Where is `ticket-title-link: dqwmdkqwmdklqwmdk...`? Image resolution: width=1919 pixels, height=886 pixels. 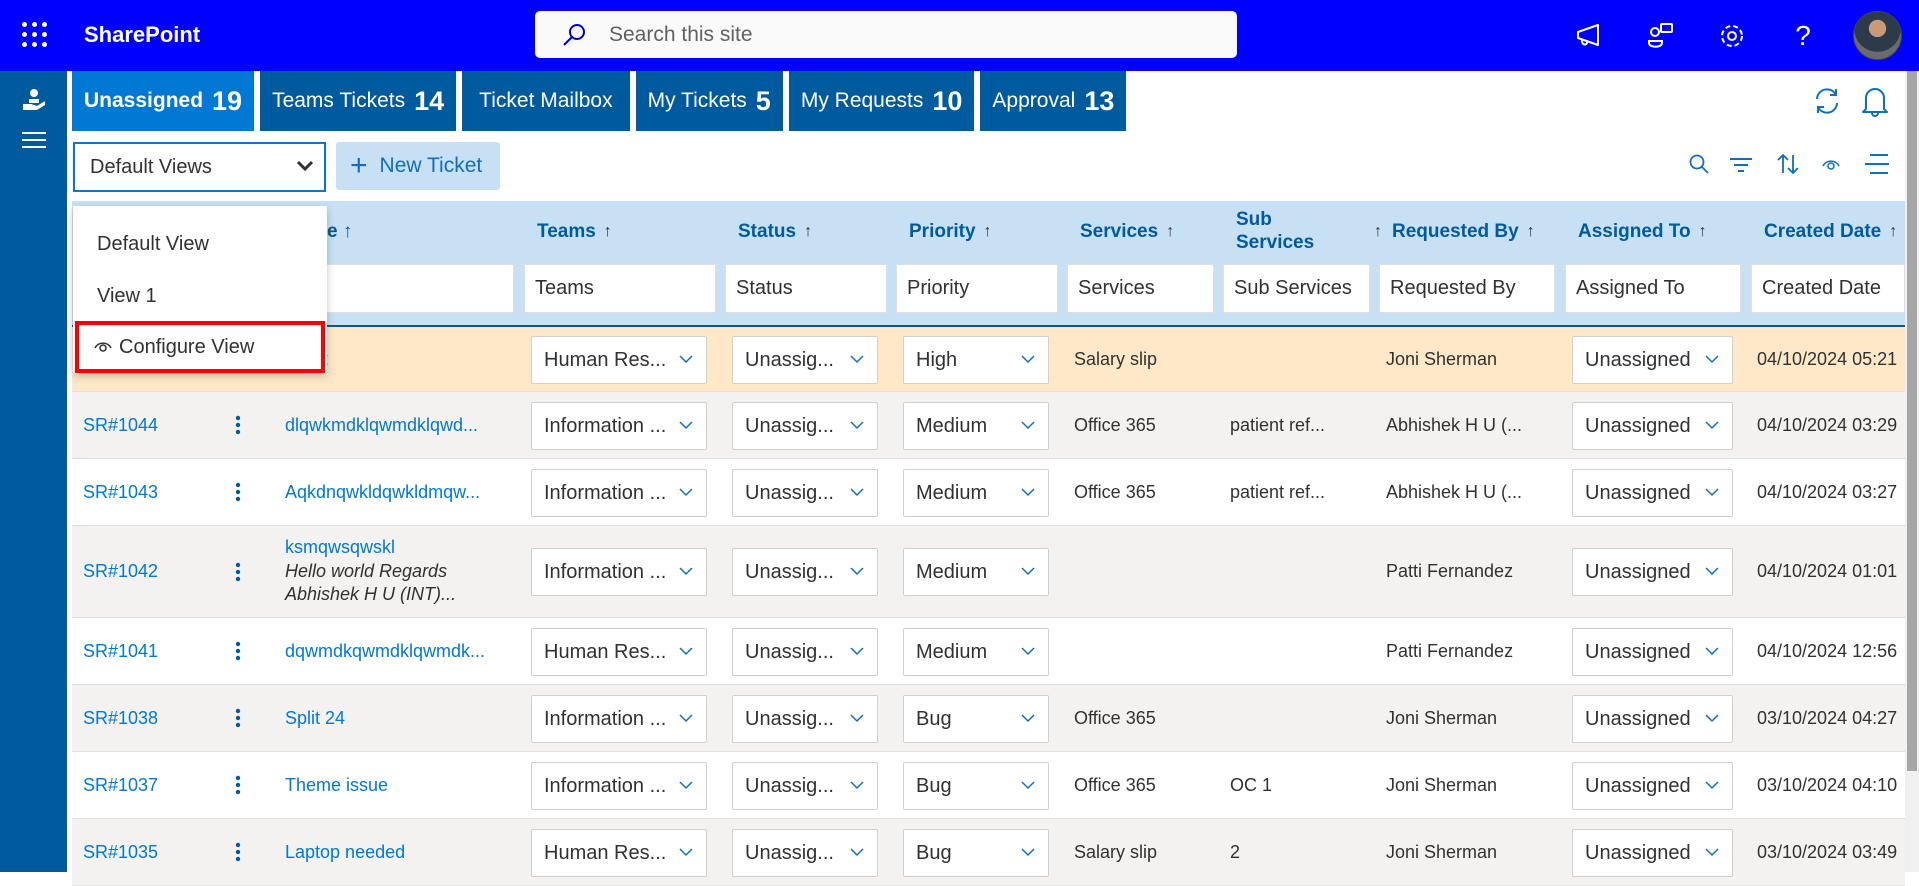
ticket-title-link: dqwmdkqwmdklqwmdk... is located at coordinates (385, 651).